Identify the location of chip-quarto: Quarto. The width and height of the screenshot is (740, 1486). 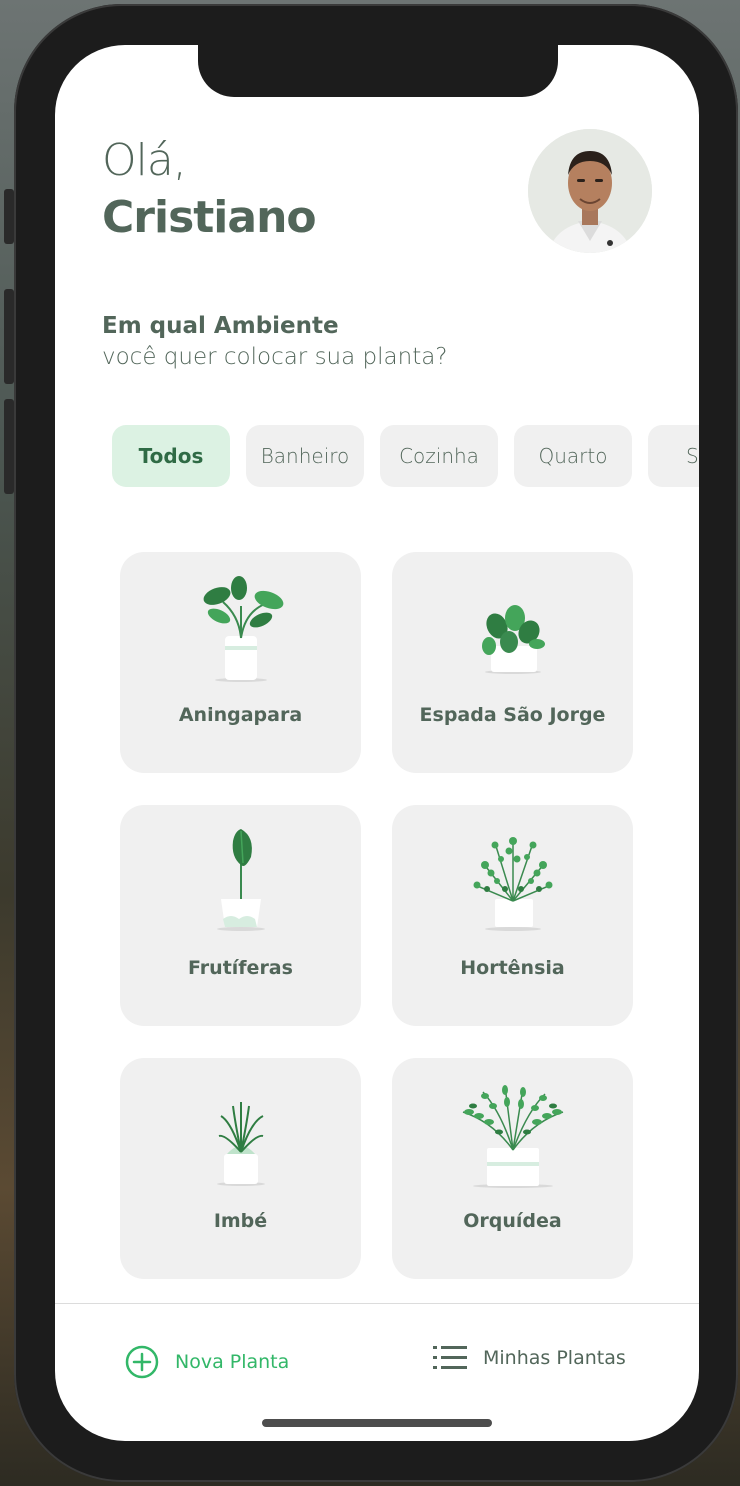
(573, 456).